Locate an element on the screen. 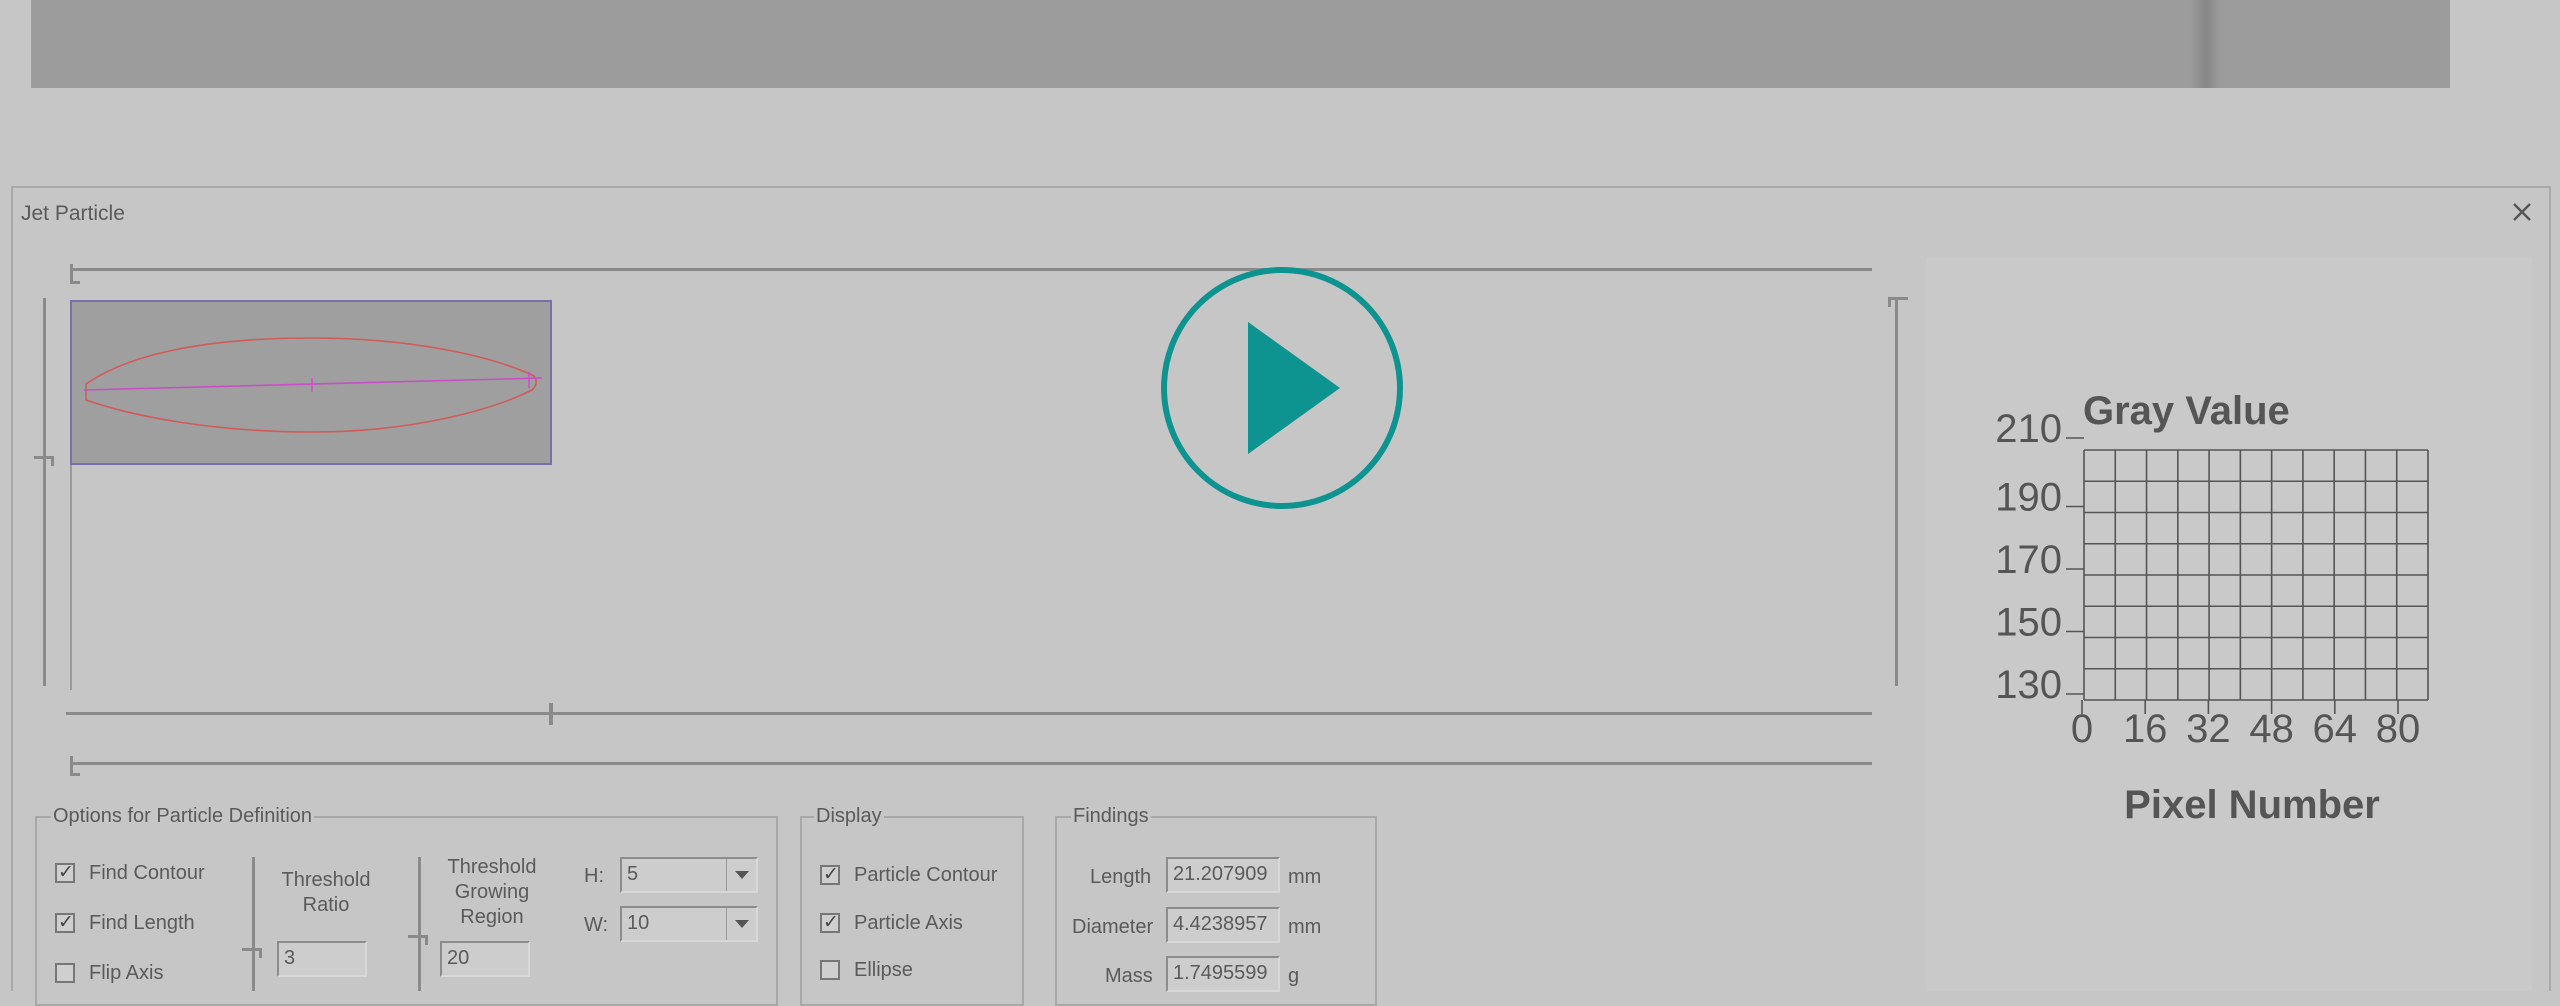 The image size is (2560, 1006). chart-grid is located at coordinates (2256, 575).